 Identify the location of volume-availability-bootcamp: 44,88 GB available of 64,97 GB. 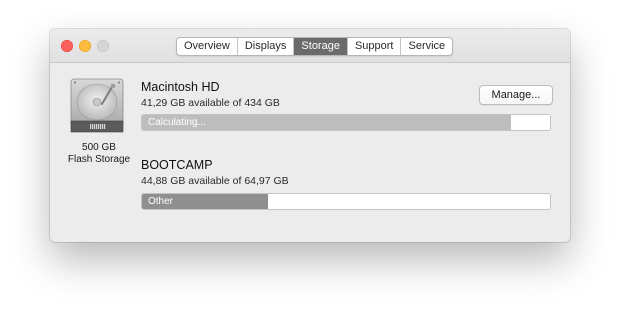
(215, 181).